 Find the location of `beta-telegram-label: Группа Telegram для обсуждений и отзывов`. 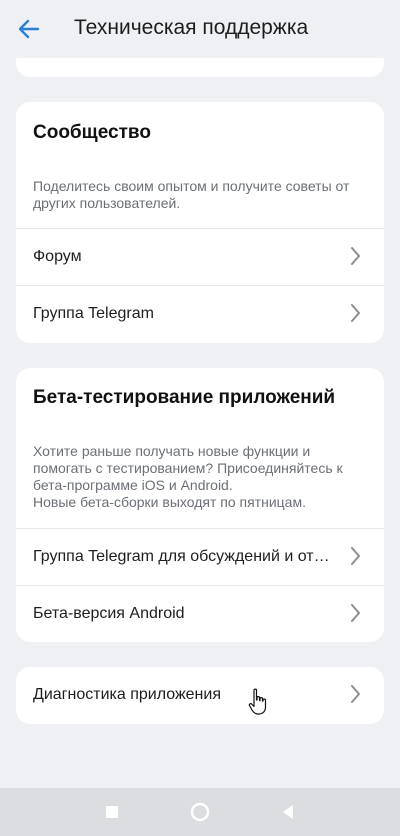

beta-telegram-label: Группа Telegram для обсуждений и отзывов is located at coordinates (183, 556).